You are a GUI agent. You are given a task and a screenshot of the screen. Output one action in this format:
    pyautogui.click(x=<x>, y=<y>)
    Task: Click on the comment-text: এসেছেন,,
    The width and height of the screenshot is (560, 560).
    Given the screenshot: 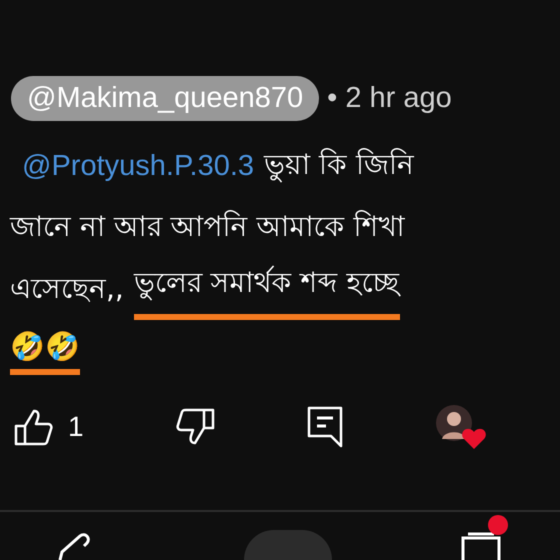 What is the action you would take?
    pyautogui.click(x=67, y=288)
    